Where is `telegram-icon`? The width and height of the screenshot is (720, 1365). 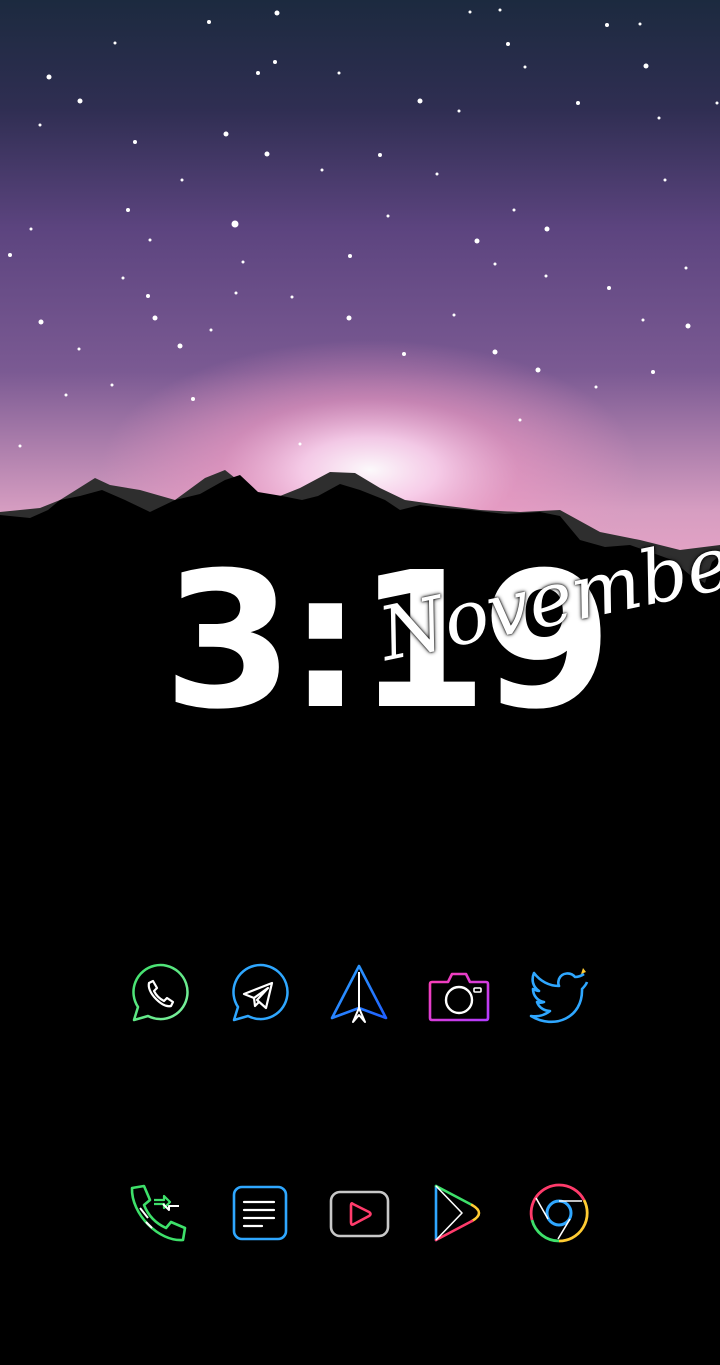
telegram-icon is located at coordinates (259, 995).